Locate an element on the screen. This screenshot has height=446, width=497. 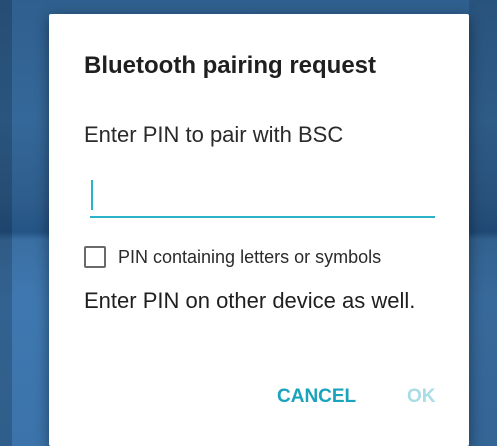
pin-letters-option: PIN containing letters or symbols is located at coordinates (232, 257).